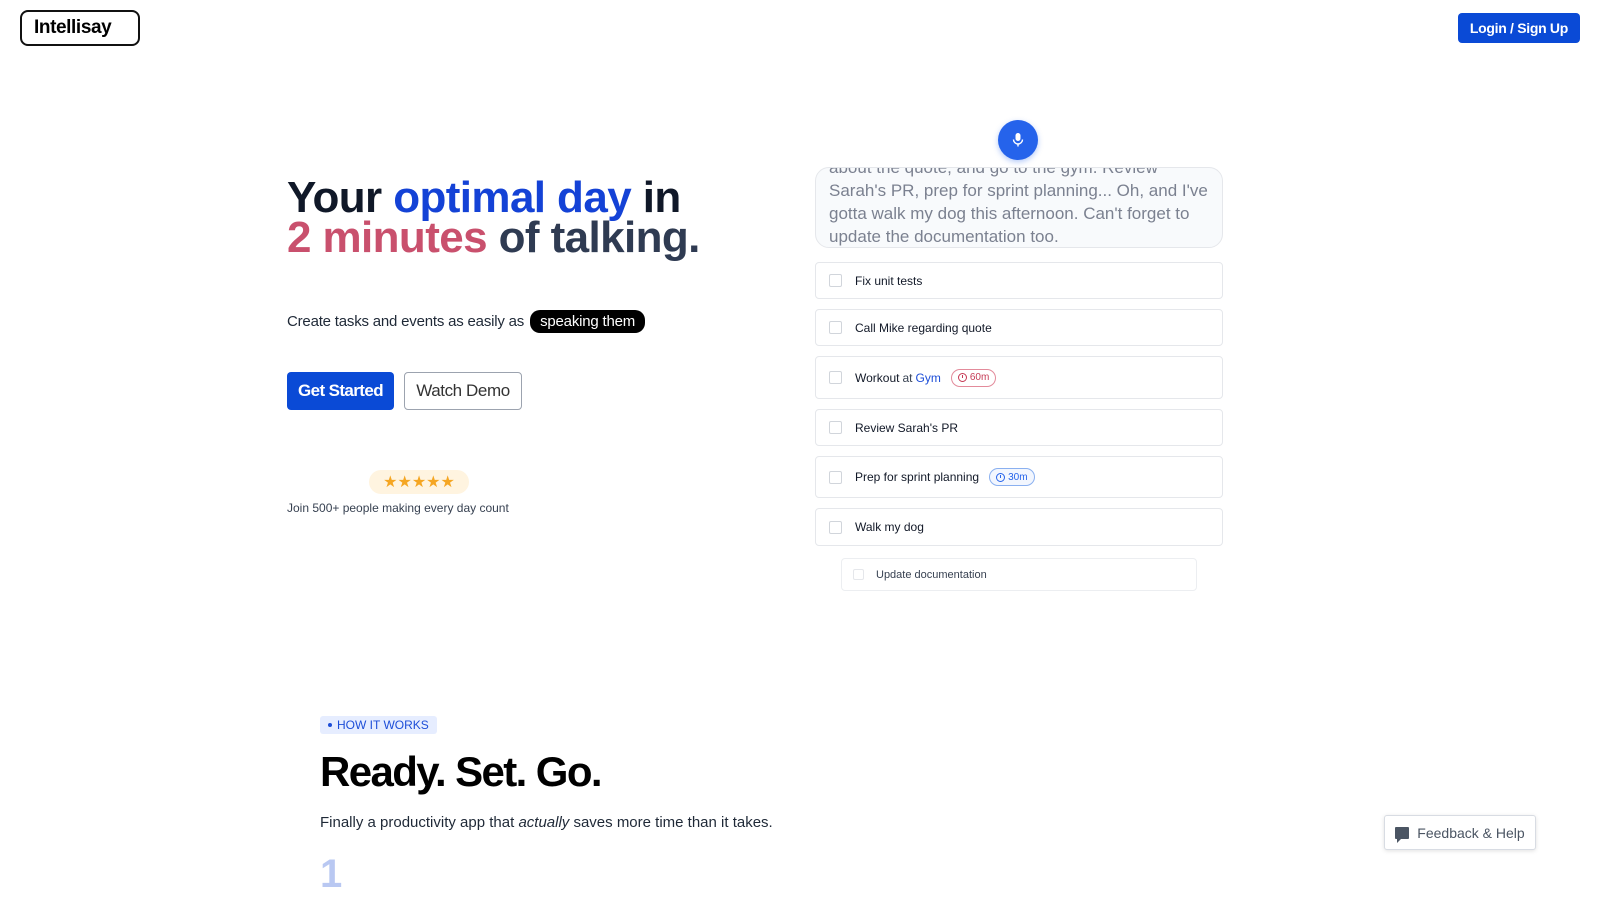 This screenshot has width=1600, height=900. What do you see at coordinates (406, 321) in the screenshot?
I see `subline-text: Create tasks and events as easily as` at bounding box center [406, 321].